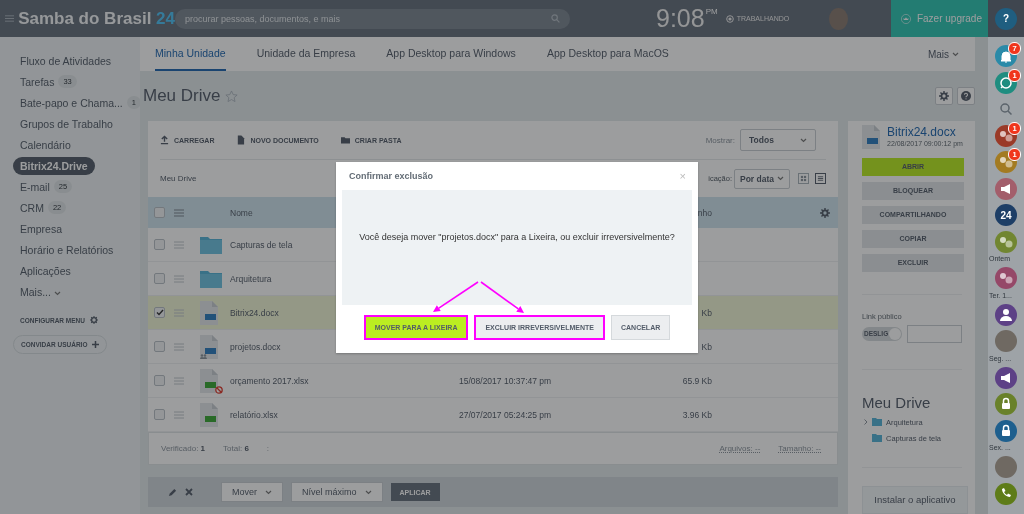 This screenshot has height=514, width=1024. What do you see at coordinates (391, 176) in the screenshot?
I see `dialog-title: Confirmar exclusão` at bounding box center [391, 176].